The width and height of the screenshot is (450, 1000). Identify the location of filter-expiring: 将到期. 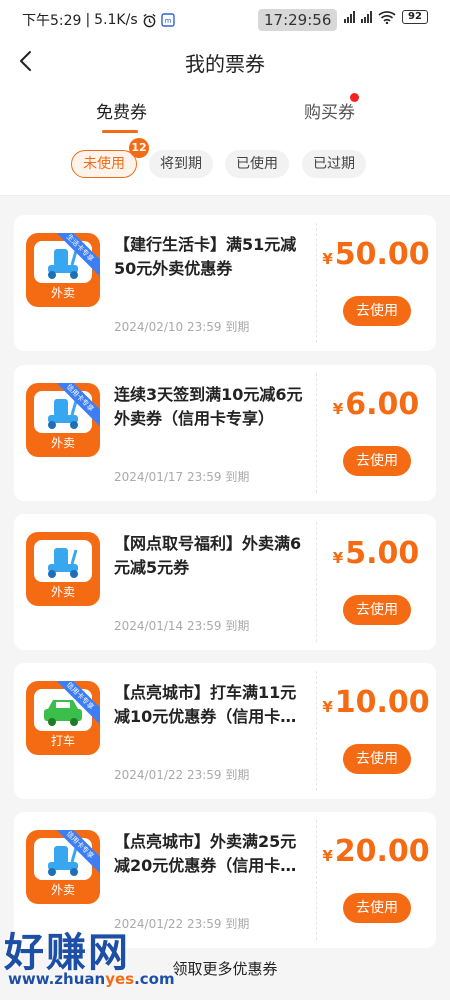
(181, 164).